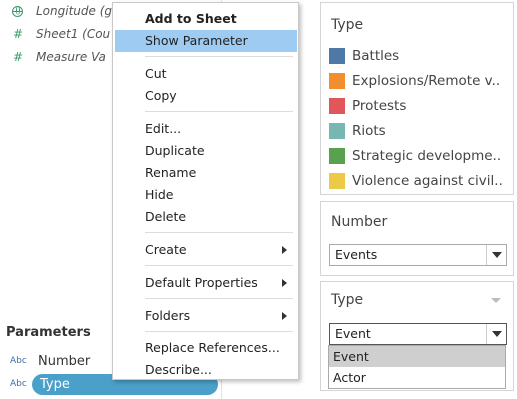 This screenshot has height=399, width=517. I want to click on legend-label: Strategic developme.., so click(427, 156).